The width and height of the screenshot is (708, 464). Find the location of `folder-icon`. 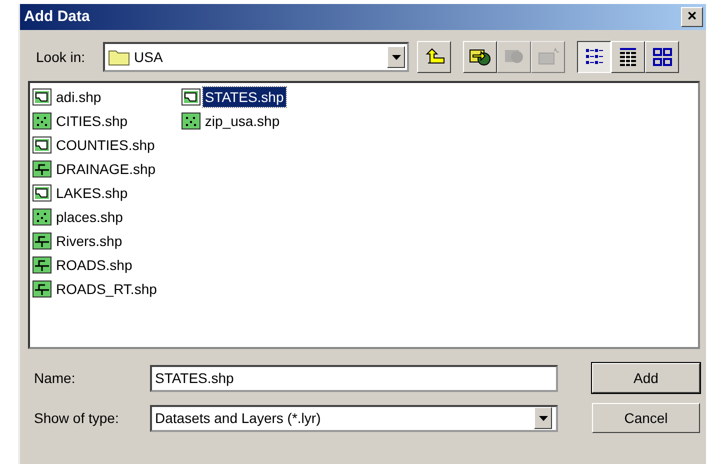

folder-icon is located at coordinates (119, 57).